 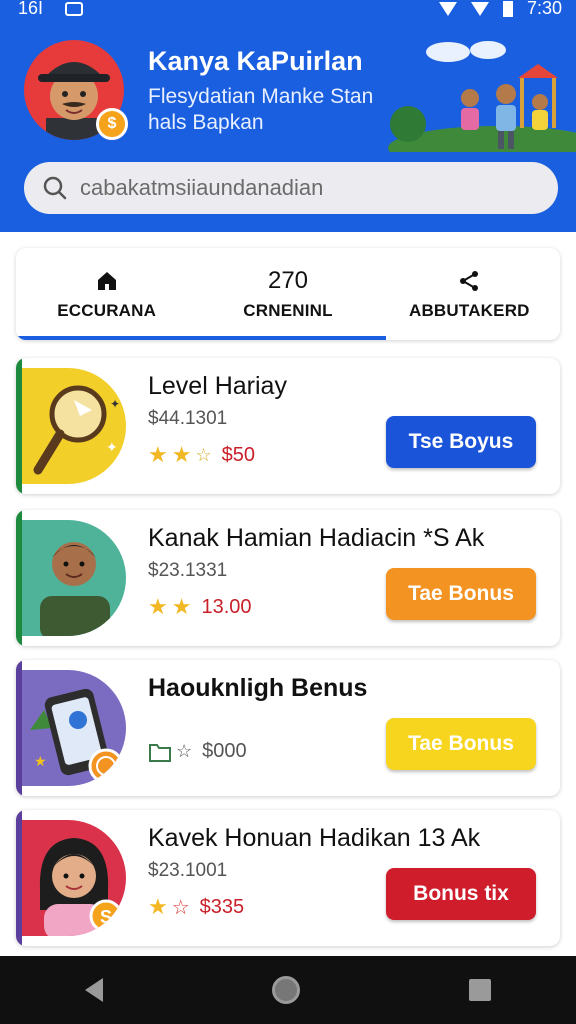 I want to click on bonus-button: Bonus tix, so click(x=461, y=894).